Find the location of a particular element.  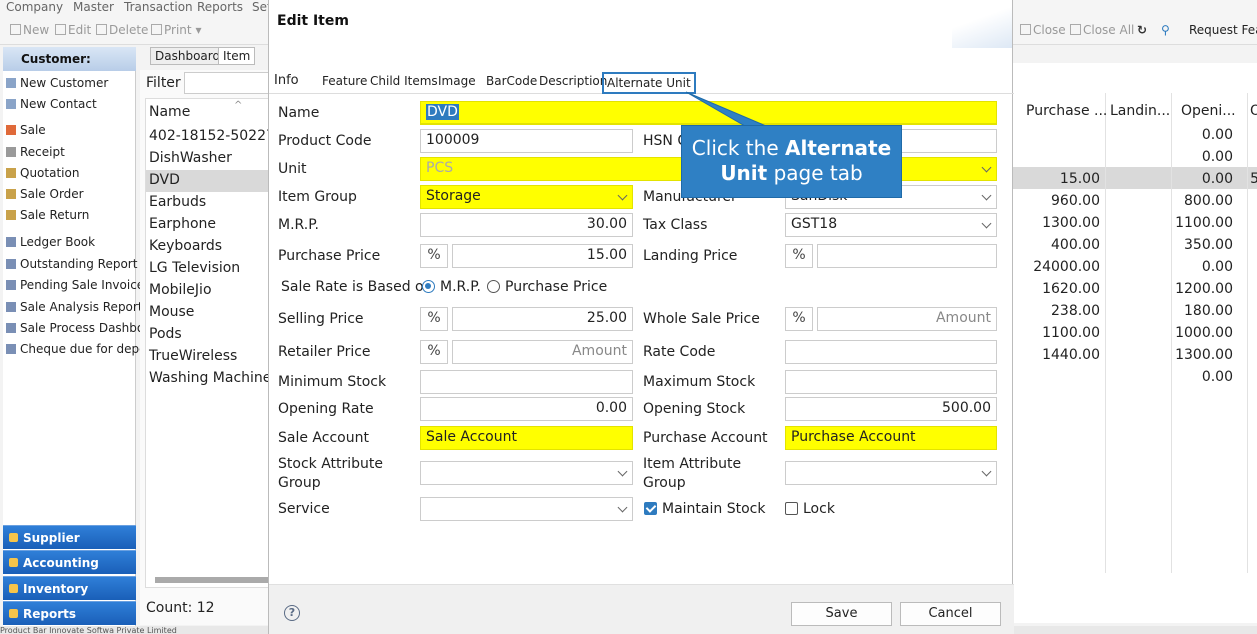

callout-pointer is located at coordinates (726, 109).